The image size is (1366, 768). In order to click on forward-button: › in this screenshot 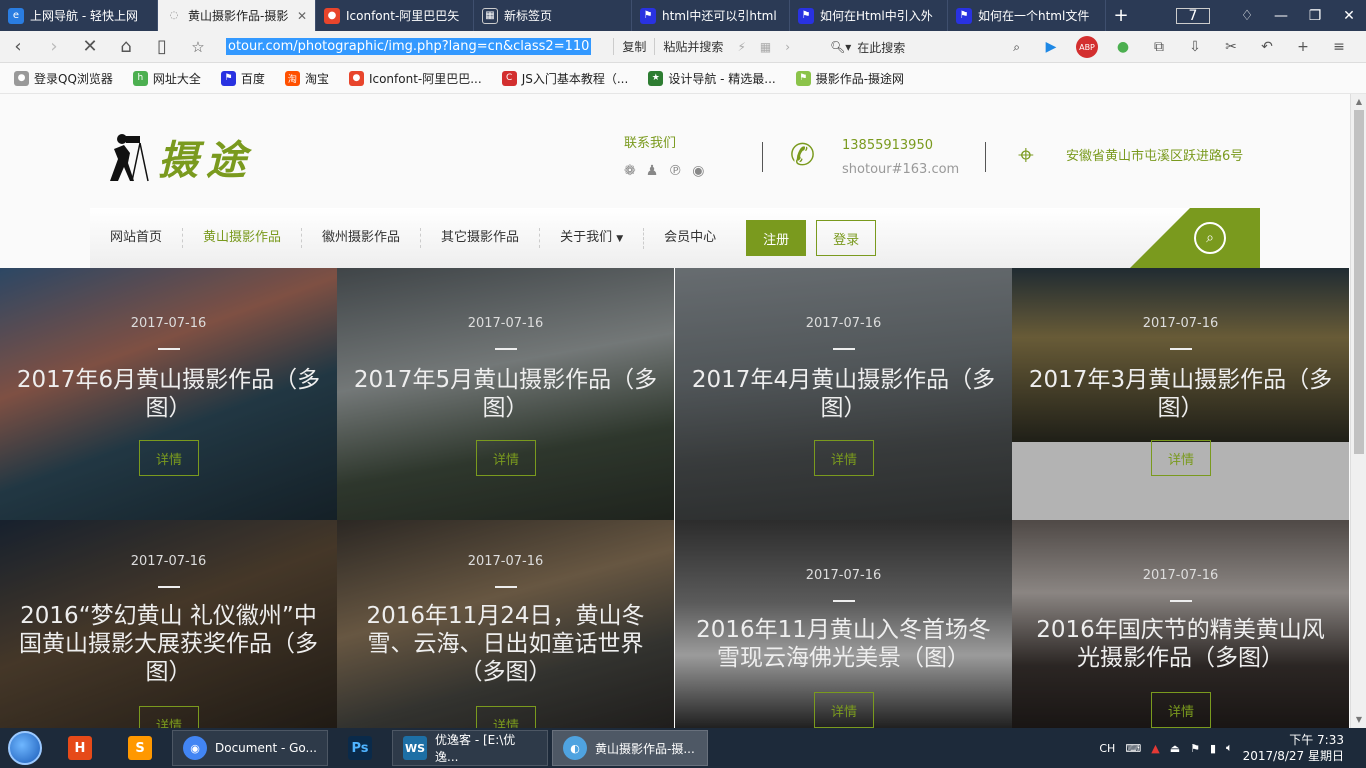, I will do `click(54, 46)`.